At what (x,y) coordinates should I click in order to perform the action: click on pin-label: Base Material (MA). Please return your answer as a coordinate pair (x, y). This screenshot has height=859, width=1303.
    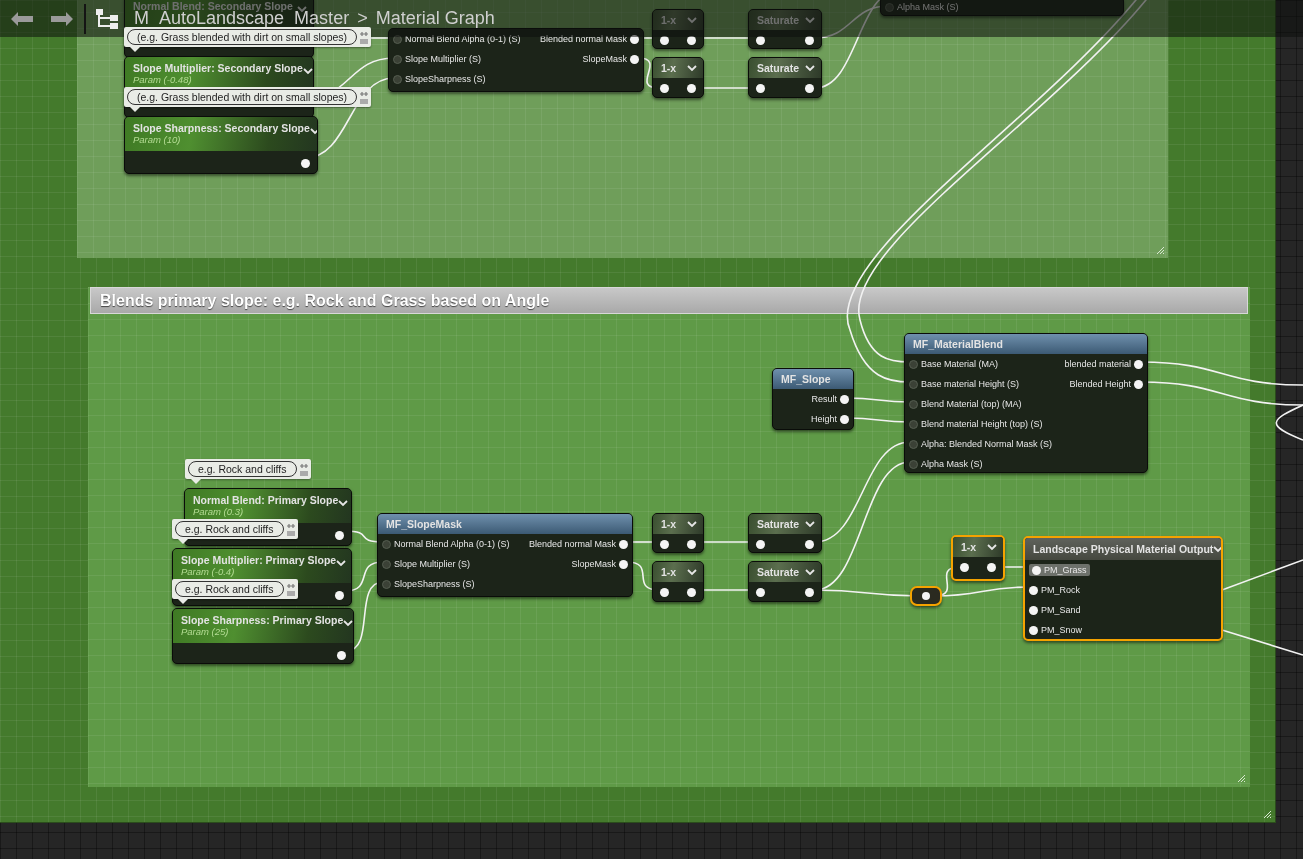
    Looking at the image, I should click on (960, 364).